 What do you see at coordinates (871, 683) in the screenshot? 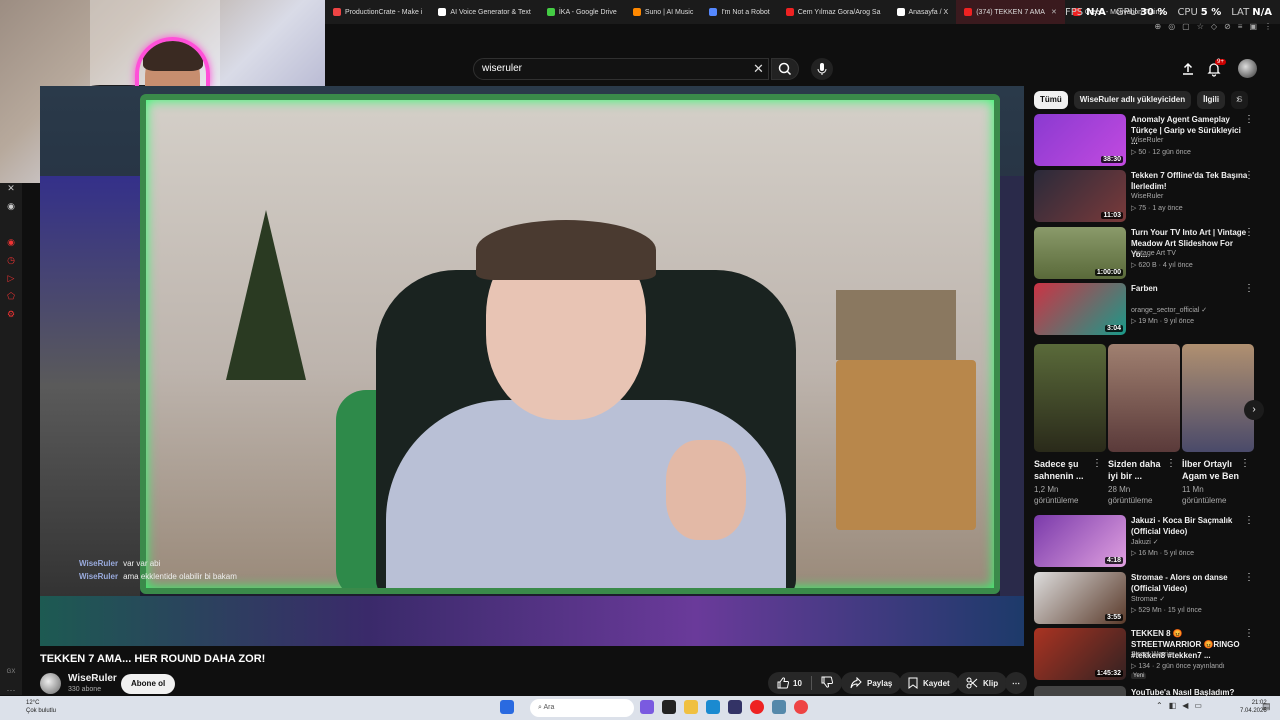
I see `share-button: Paylaş` at bounding box center [871, 683].